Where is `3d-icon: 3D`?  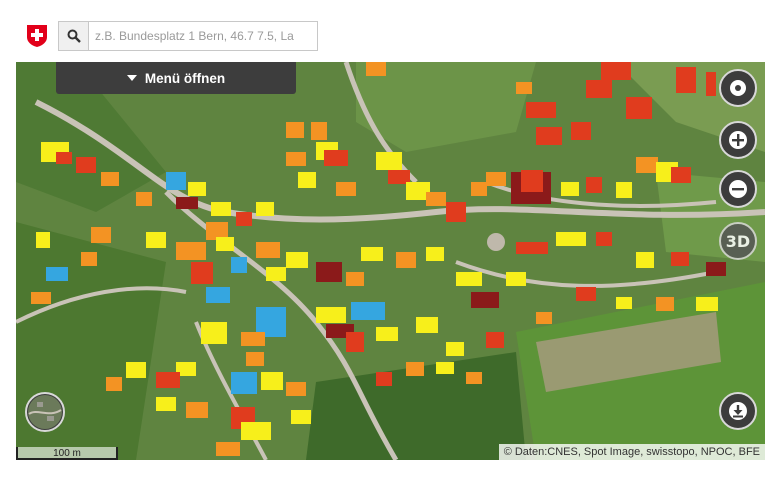 3d-icon: 3D is located at coordinates (738, 241).